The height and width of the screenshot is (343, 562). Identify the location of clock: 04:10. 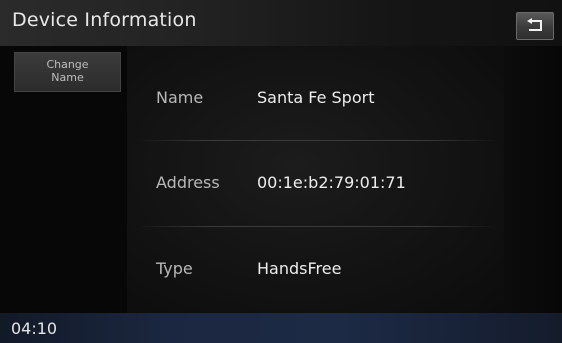
(34, 328).